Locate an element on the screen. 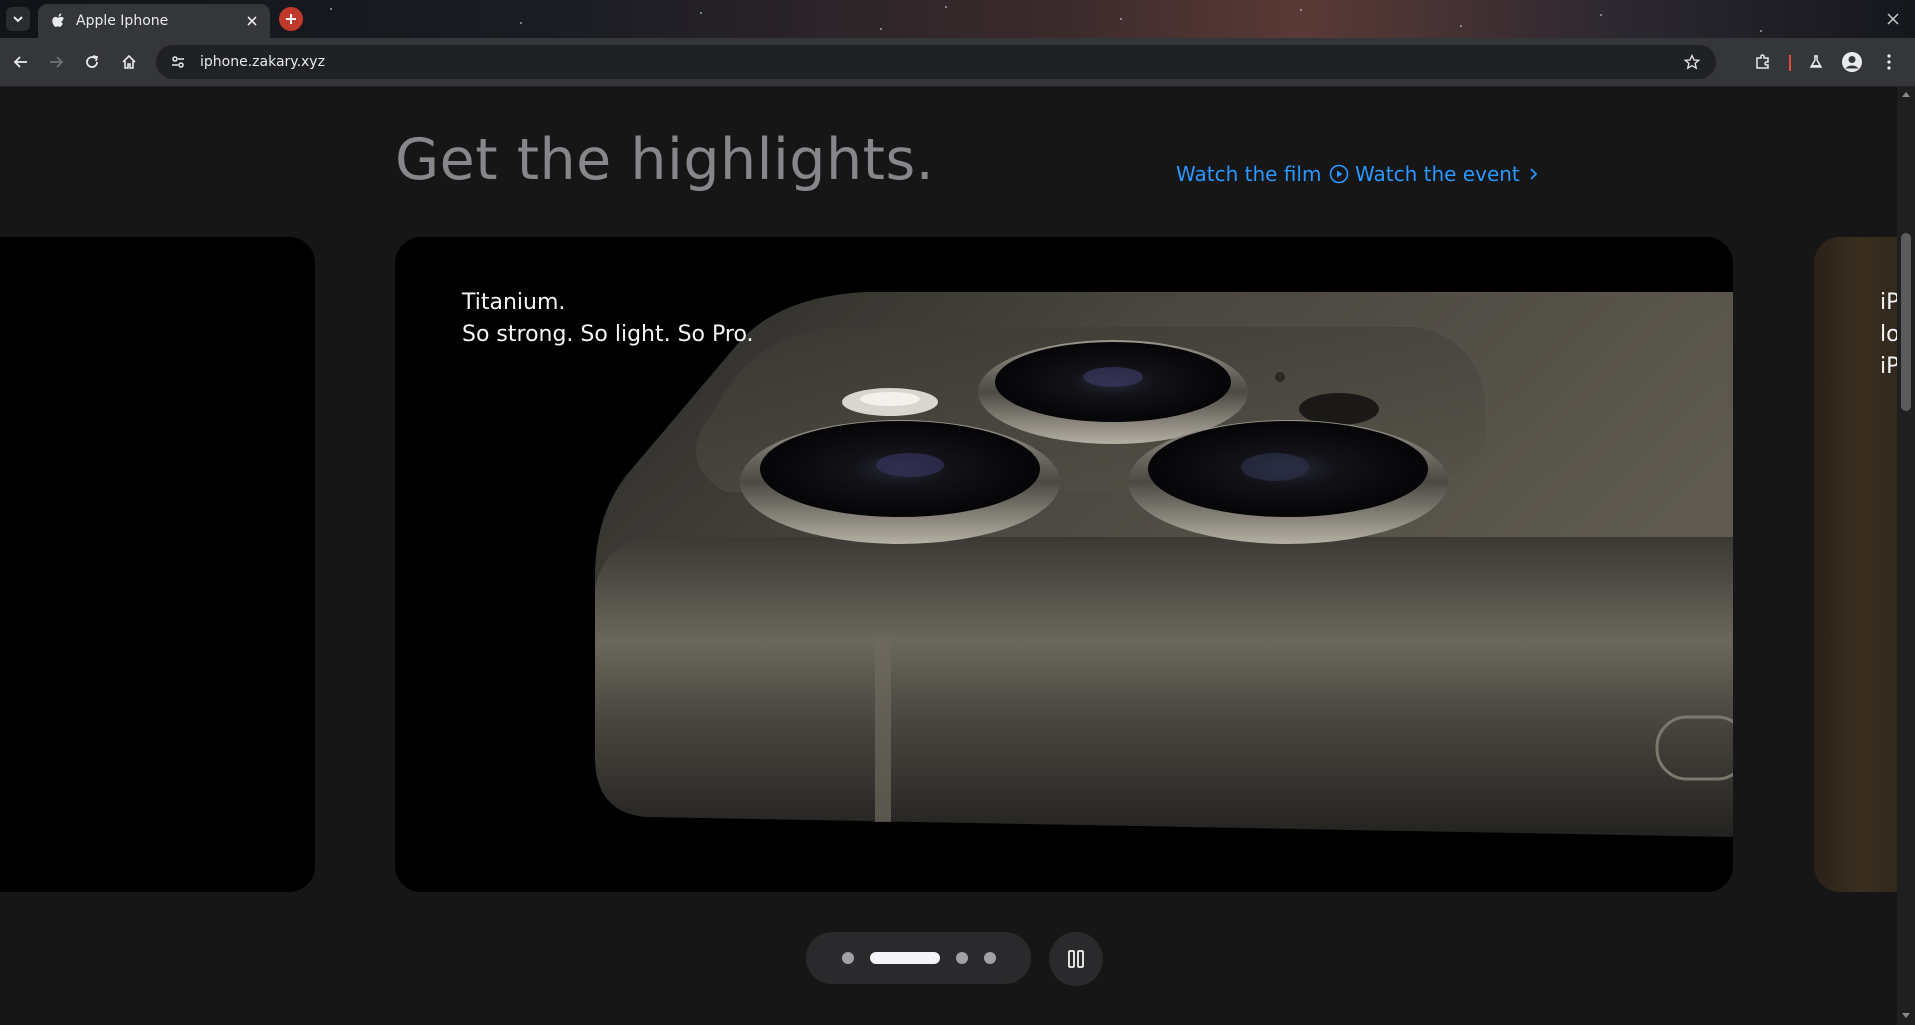 This screenshot has height=1025, width=1915. browser-tab: Apple Iphone is located at coordinates (154, 21).